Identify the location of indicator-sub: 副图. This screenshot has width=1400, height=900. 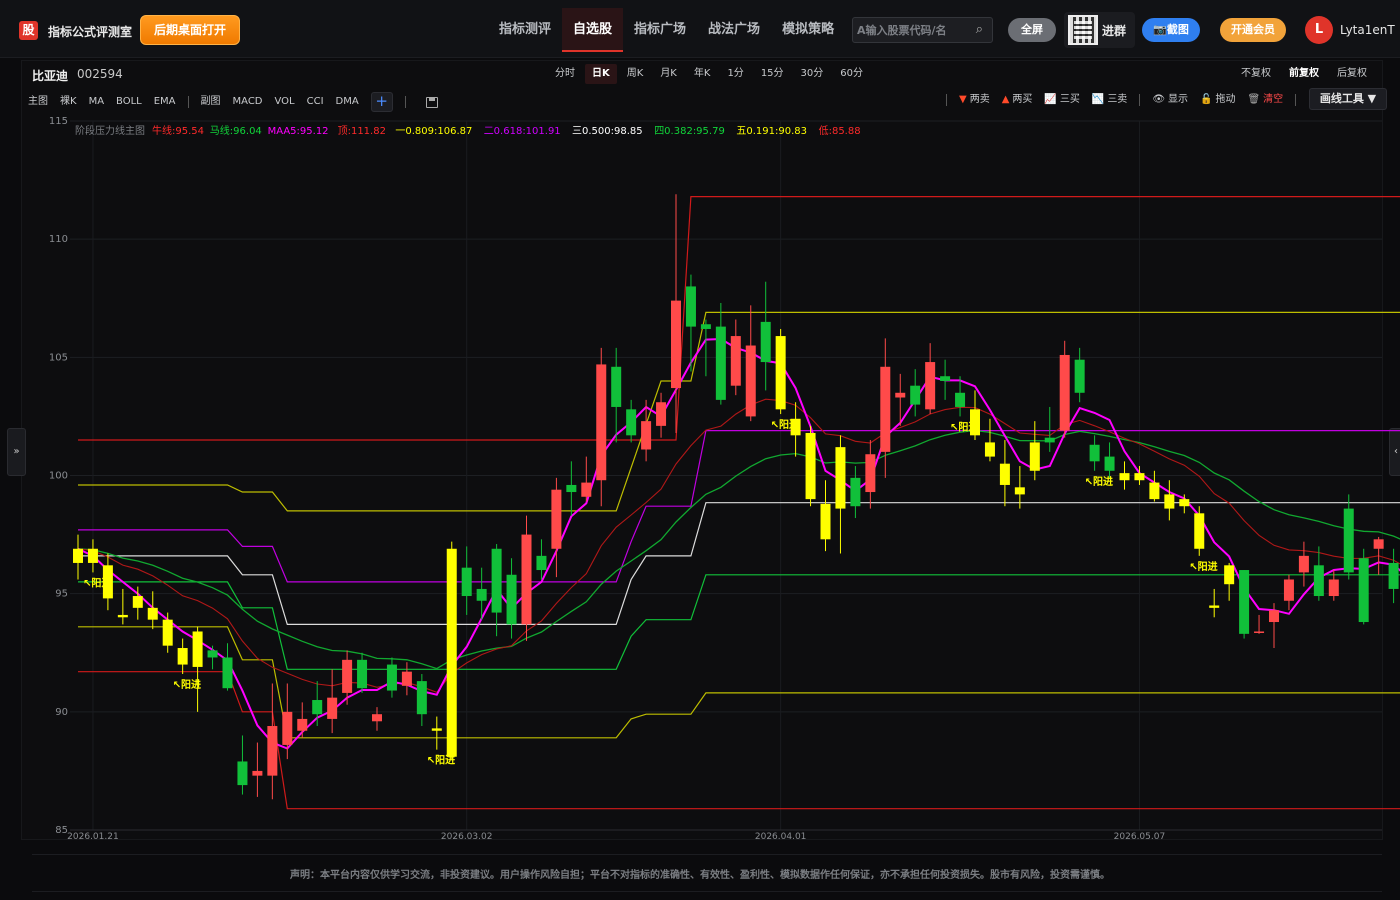
(211, 102).